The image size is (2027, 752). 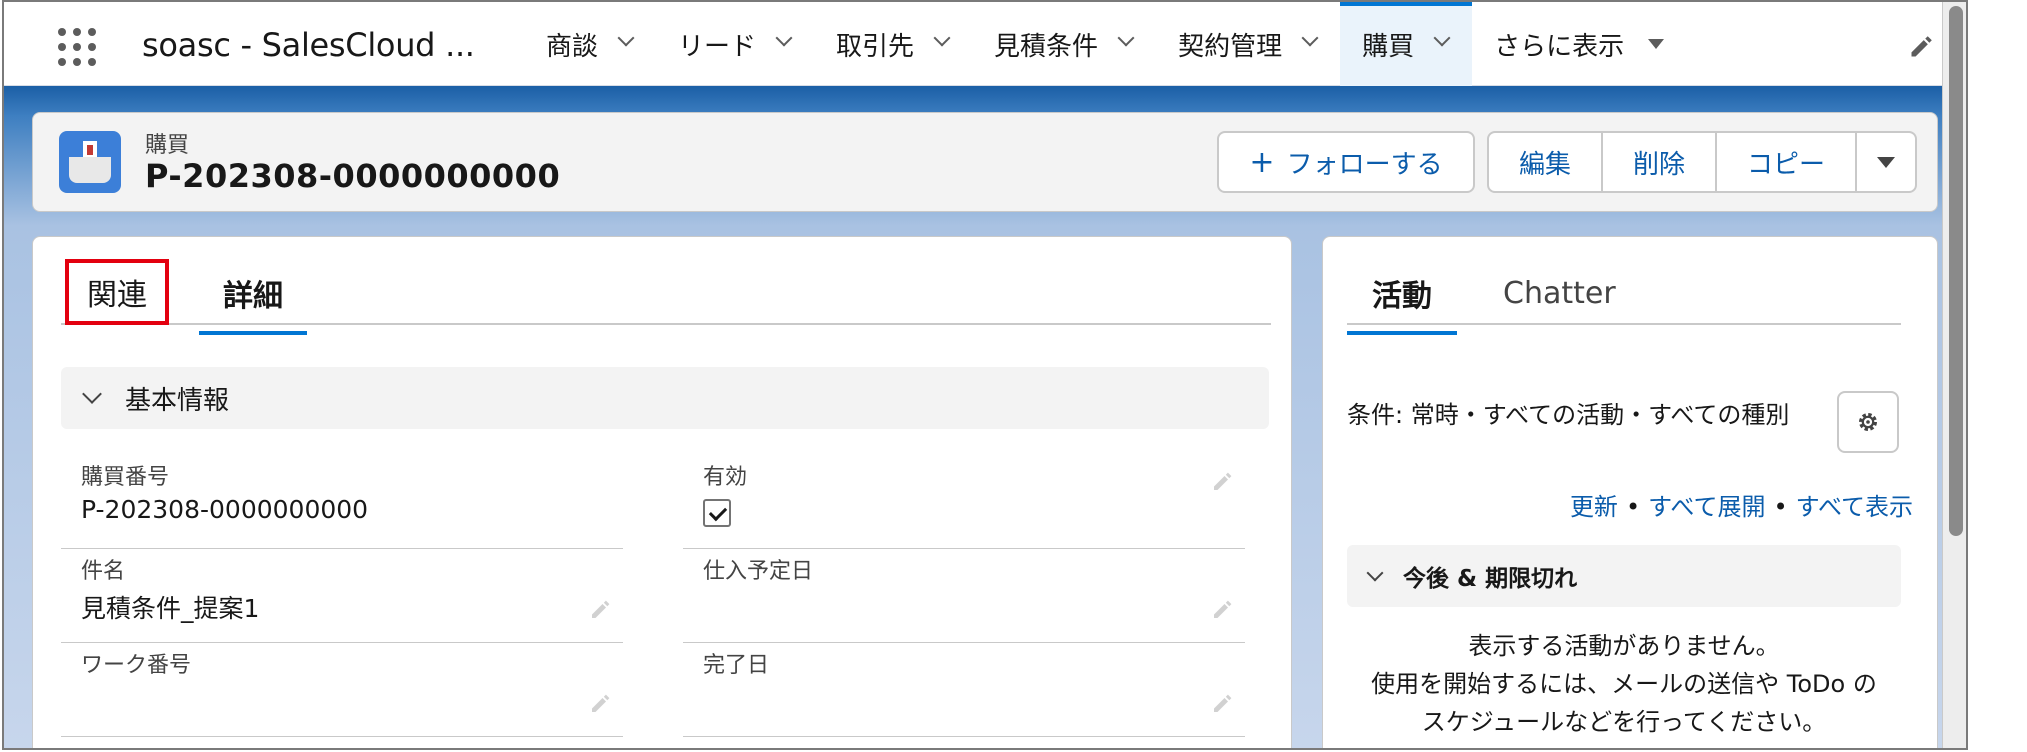 I want to click on field-label: ワーク番号, so click(x=136, y=665).